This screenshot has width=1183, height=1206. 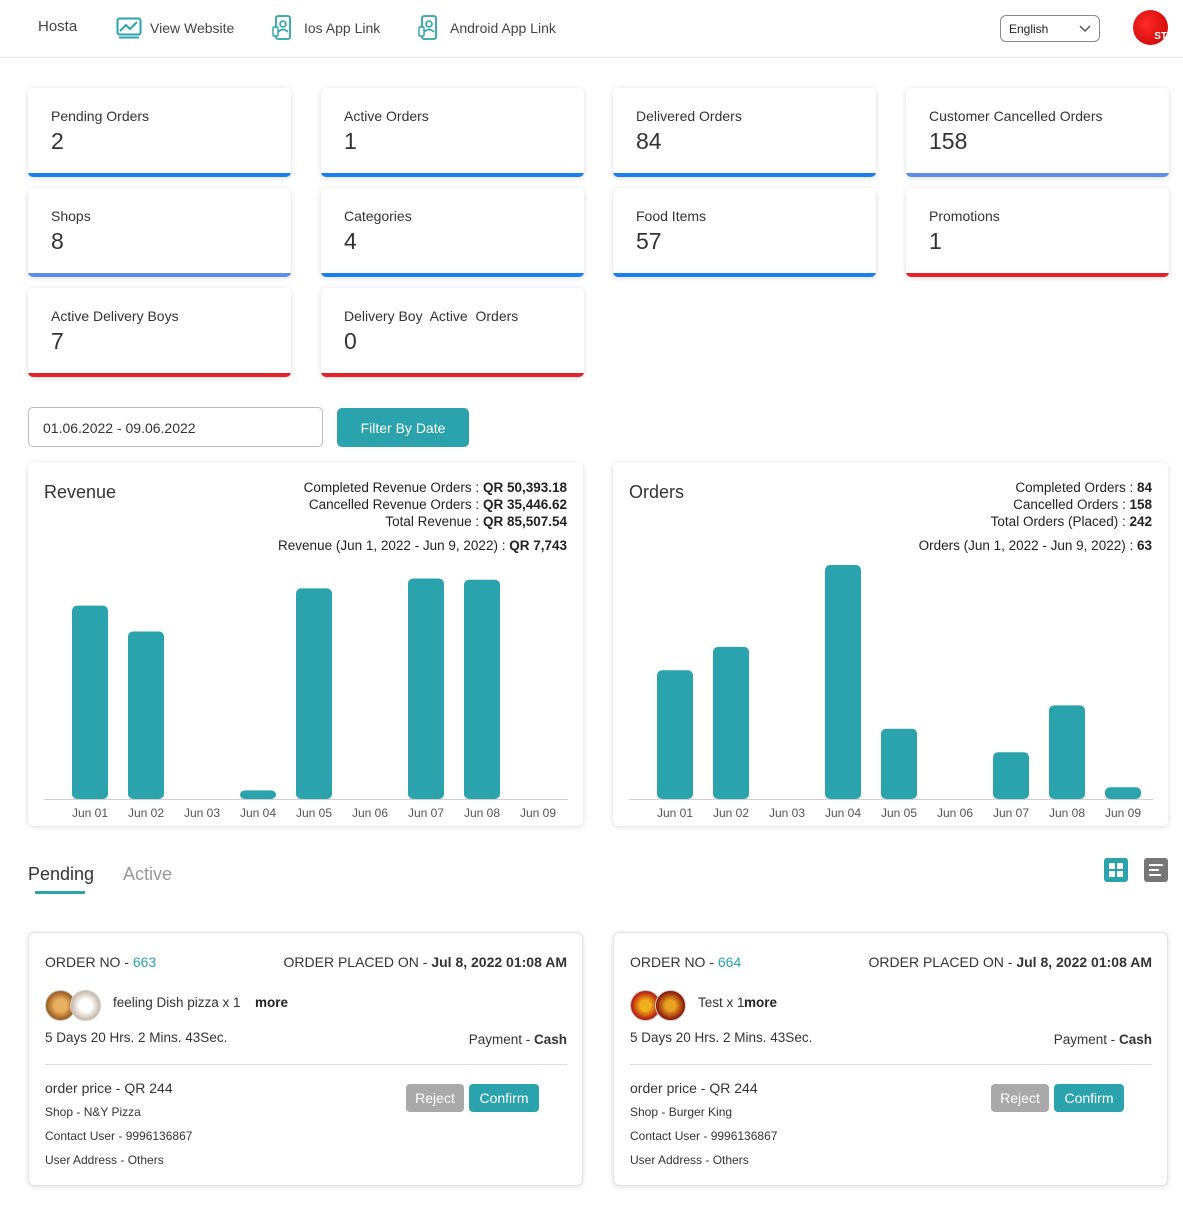 I want to click on filter-by-date-button: Filter By Date, so click(x=403, y=427).